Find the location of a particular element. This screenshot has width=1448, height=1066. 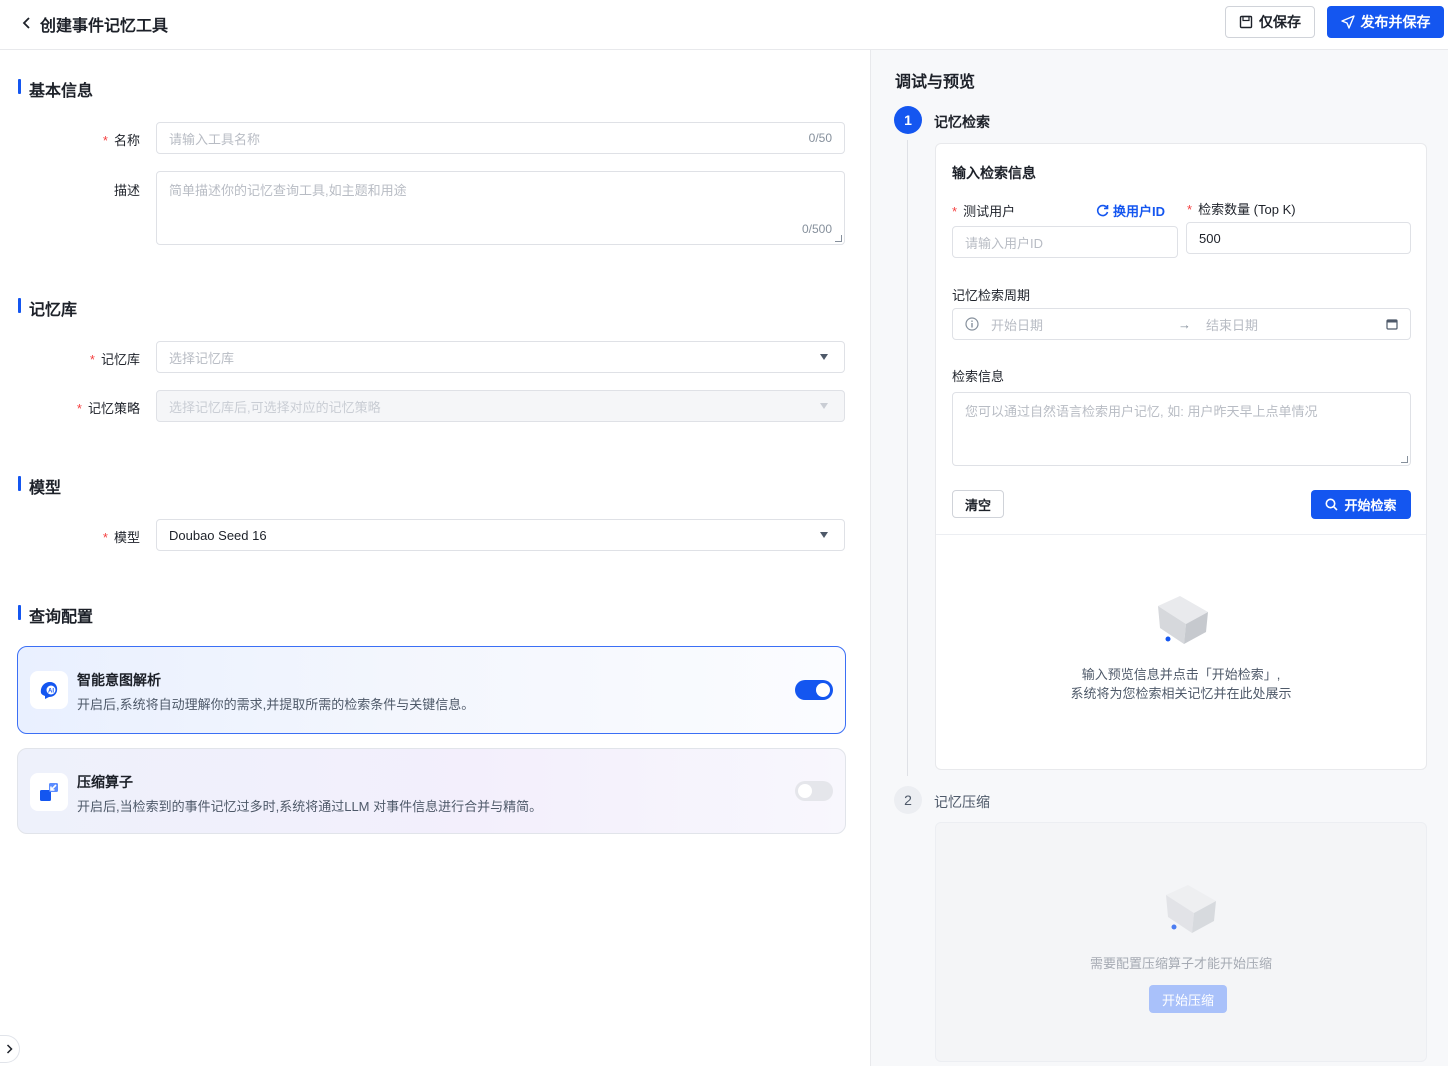

retrieval-panel-title: 输入检索信息 is located at coordinates (994, 173).